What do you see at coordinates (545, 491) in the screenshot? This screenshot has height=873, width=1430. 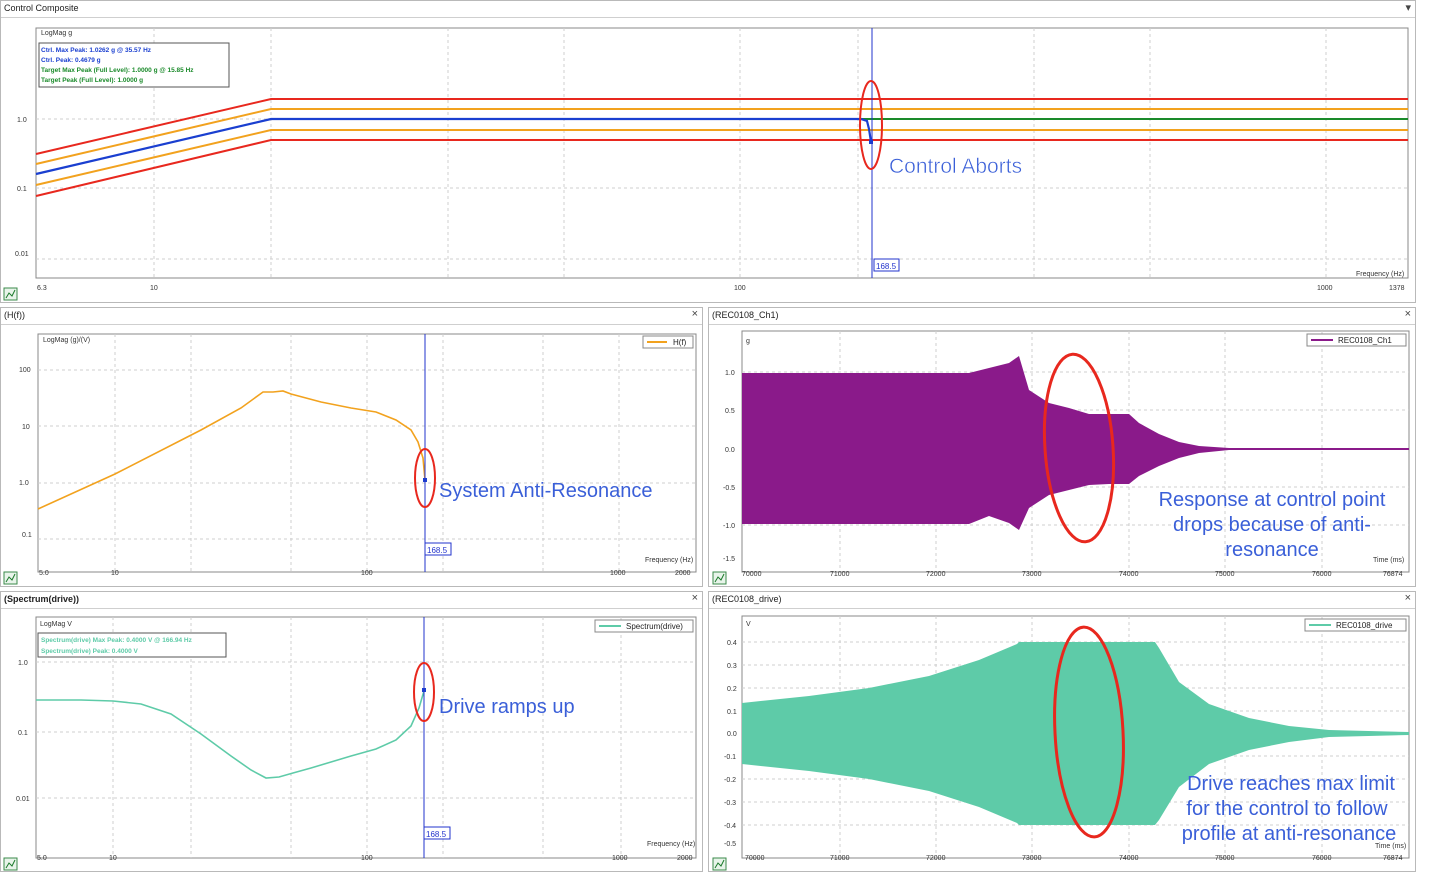 I see `annotation-text: System Anti-Resonance` at bounding box center [545, 491].